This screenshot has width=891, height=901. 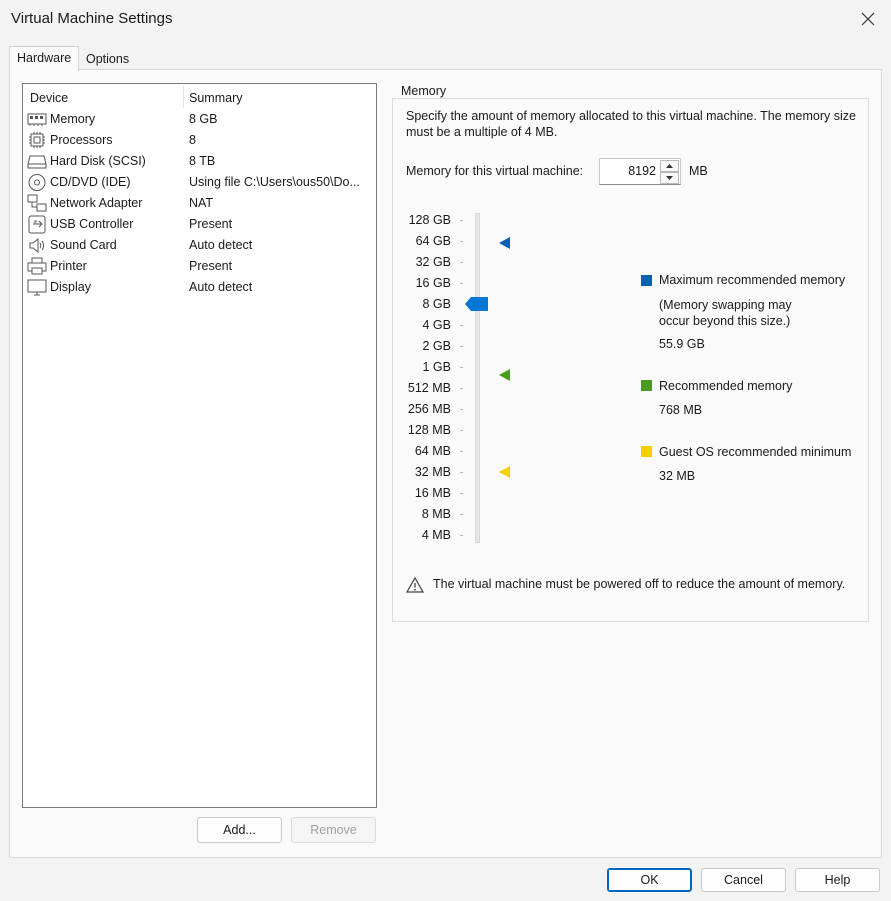 I want to click on scale-label: 32 GB, so click(x=433, y=262).